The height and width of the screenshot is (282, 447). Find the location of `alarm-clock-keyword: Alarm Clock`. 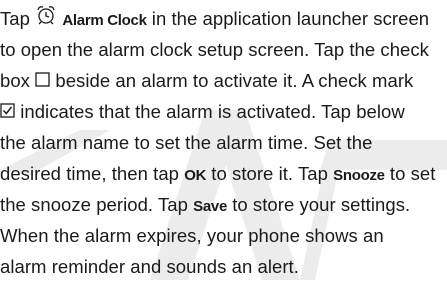

alarm-clock-keyword: Alarm Clock is located at coordinates (104, 20).